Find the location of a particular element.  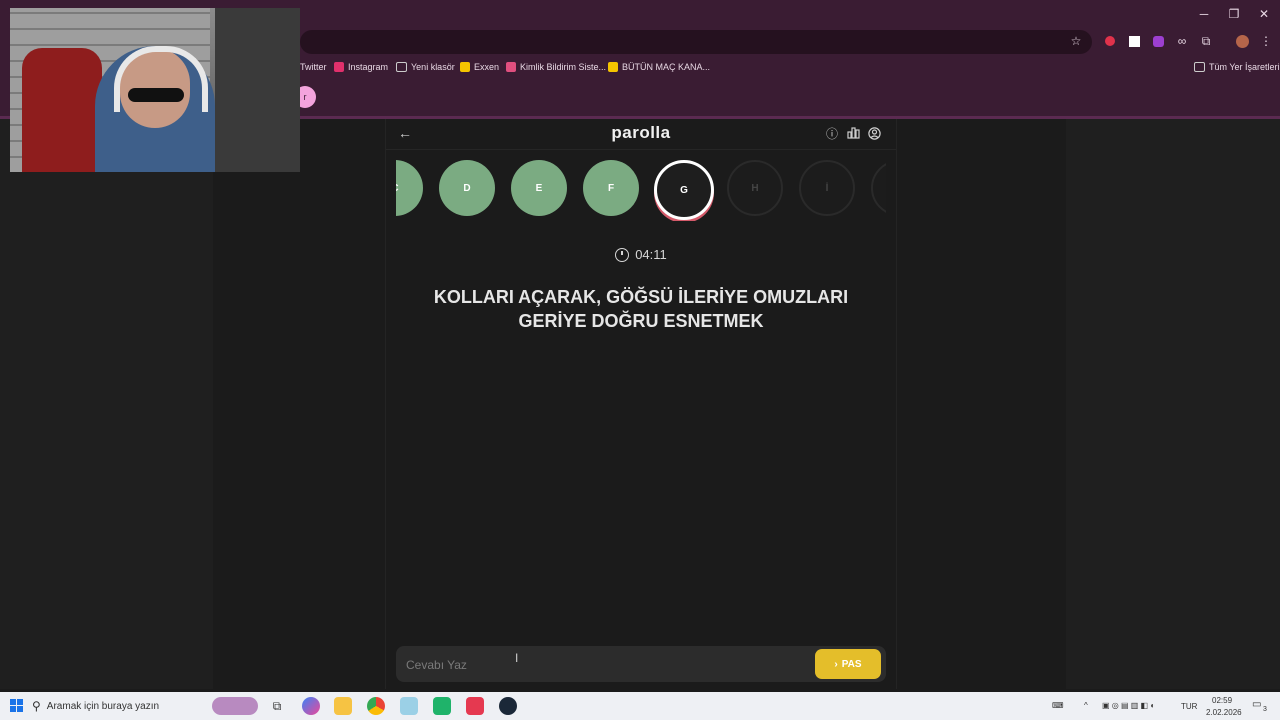

copilot-icon is located at coordinates (311, 706).